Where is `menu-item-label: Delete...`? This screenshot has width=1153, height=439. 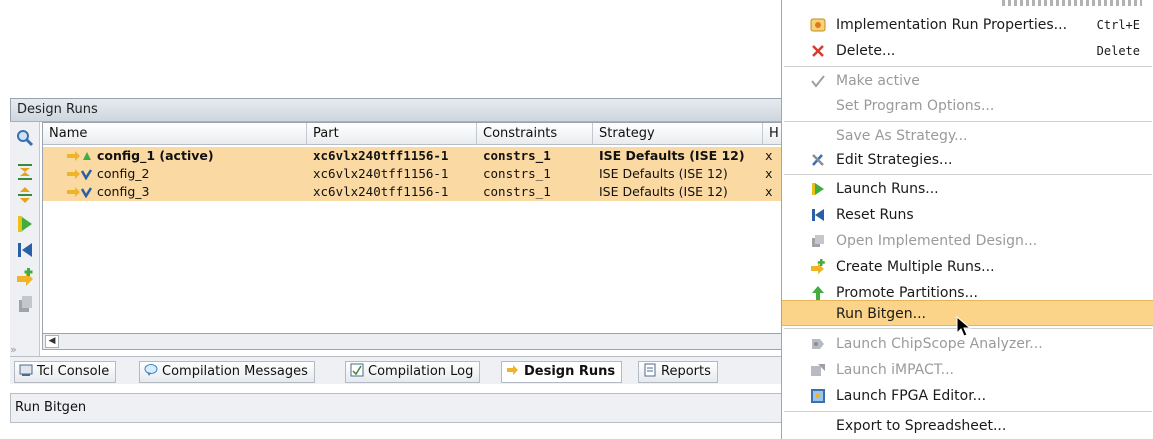
menu-item-label: Delete... is located at coordinates (866, 51).